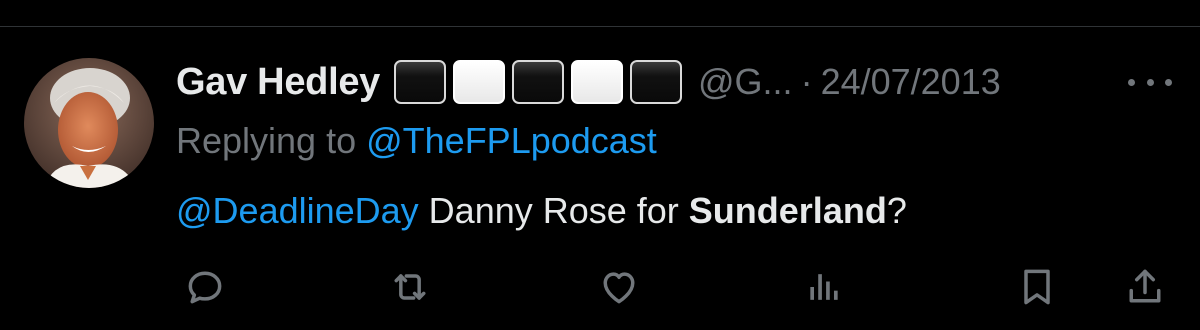 This screenshot has height=330, width=1200. I want to click on more-options-icon, so click(1150, 82).